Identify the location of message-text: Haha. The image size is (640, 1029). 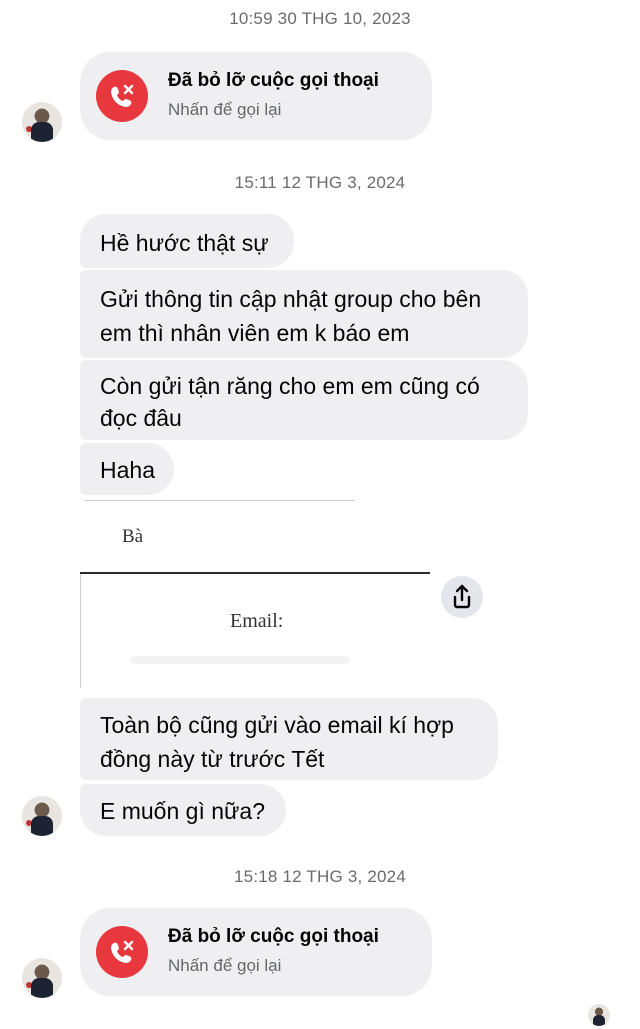
(127, 470).